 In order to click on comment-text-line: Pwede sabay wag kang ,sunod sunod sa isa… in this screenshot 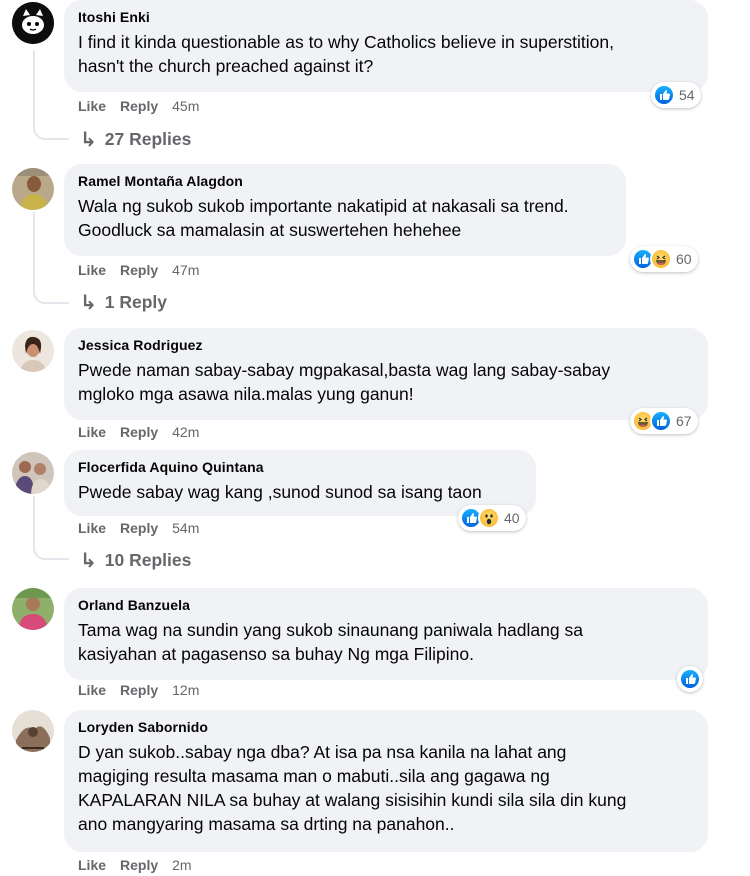, I will do `click(280, 492)`.